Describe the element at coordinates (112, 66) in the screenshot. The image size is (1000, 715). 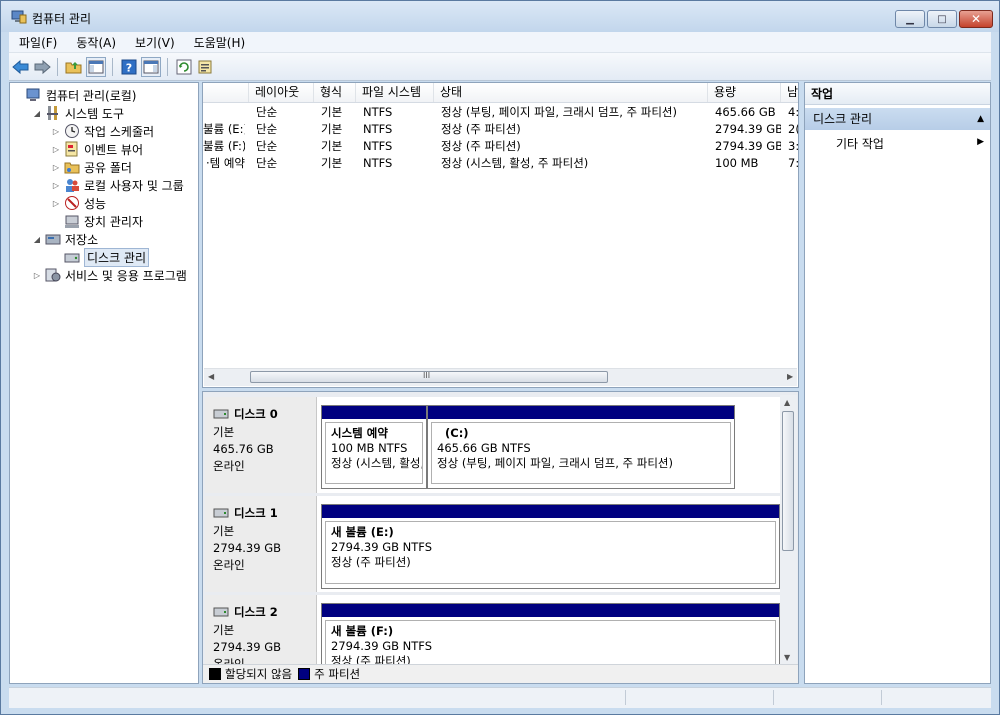
I see `toolbar-separator` at that location.